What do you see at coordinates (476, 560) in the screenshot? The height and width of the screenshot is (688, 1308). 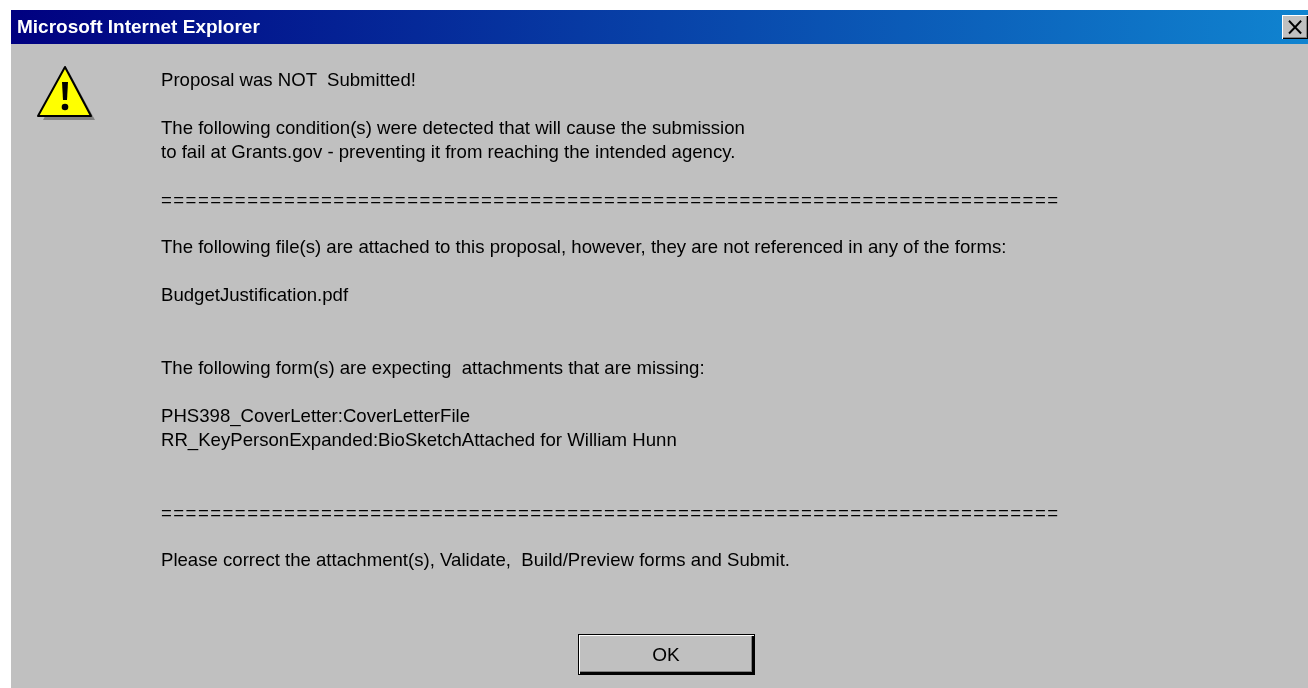 I see `message-paragraph: Please correct the attachment(s), Validate, Build/Preview forms and Submit.` at bounding box center [476, 560].